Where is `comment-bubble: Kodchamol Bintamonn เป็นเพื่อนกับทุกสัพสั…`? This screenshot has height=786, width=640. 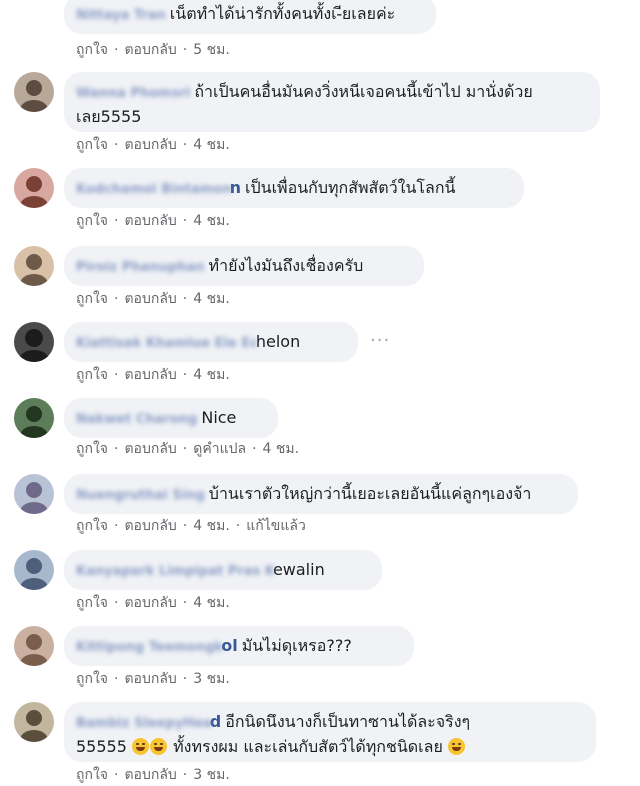 comment-bubble: Kodchamol Bintamonn เป็นเพื่อนกับทุกสัพสั… is located at coordinates (294, 188).